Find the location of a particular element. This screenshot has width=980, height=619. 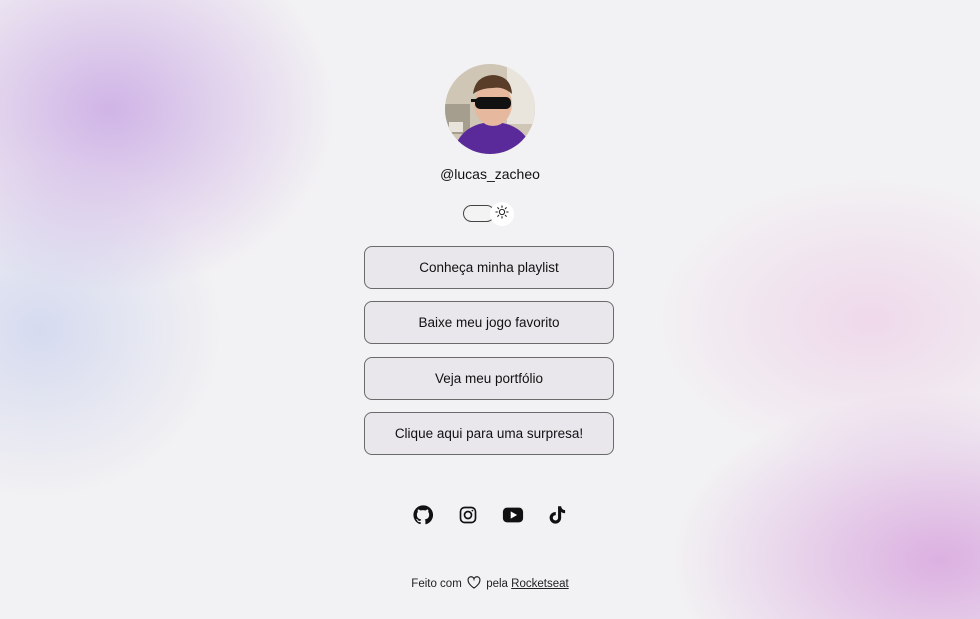

social-links is located at coordinates (490, 515).